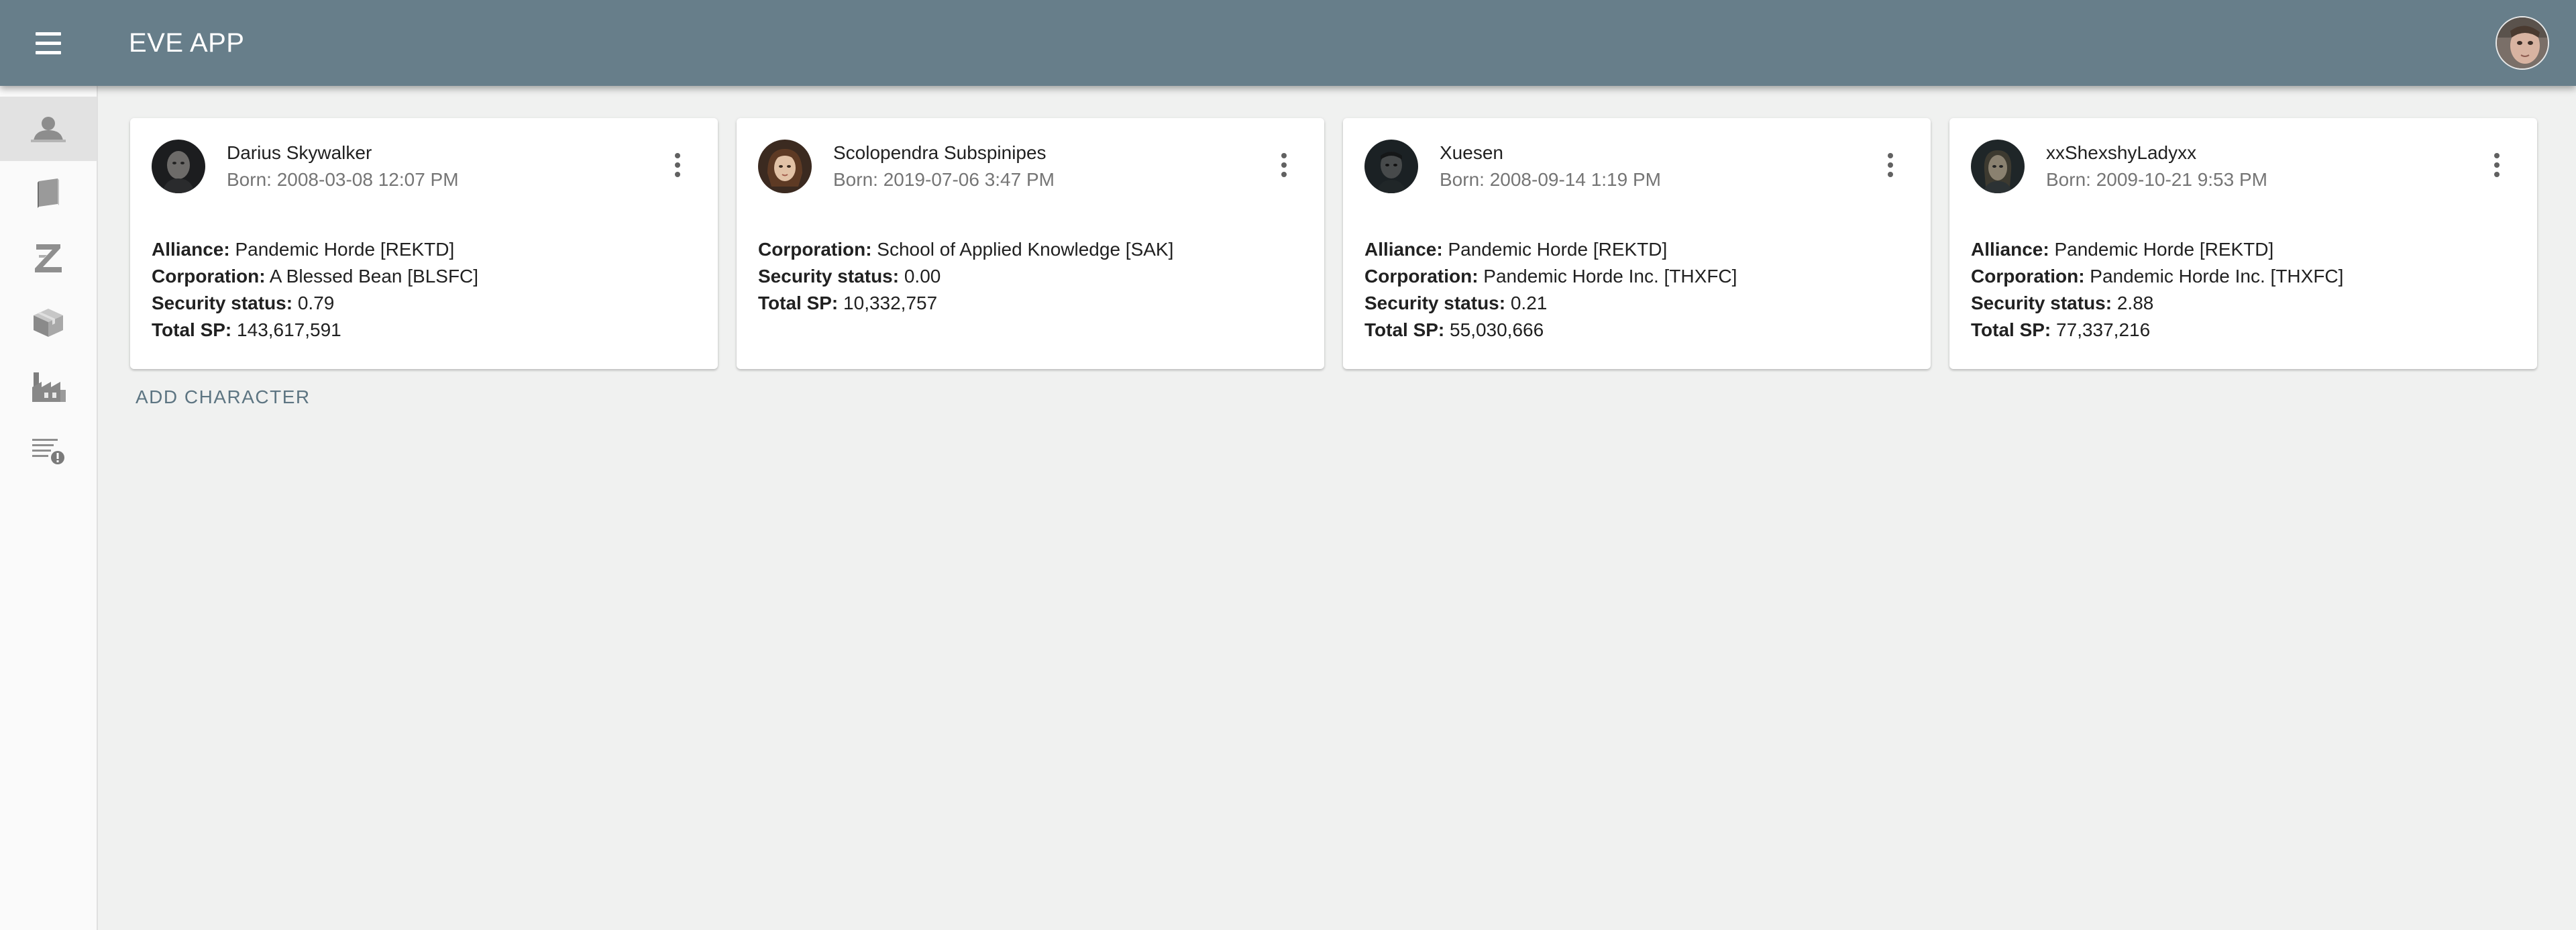 The image size is (2576, 930). I want to click on security-status-row: Security status: 0.00, so click(849, 276).